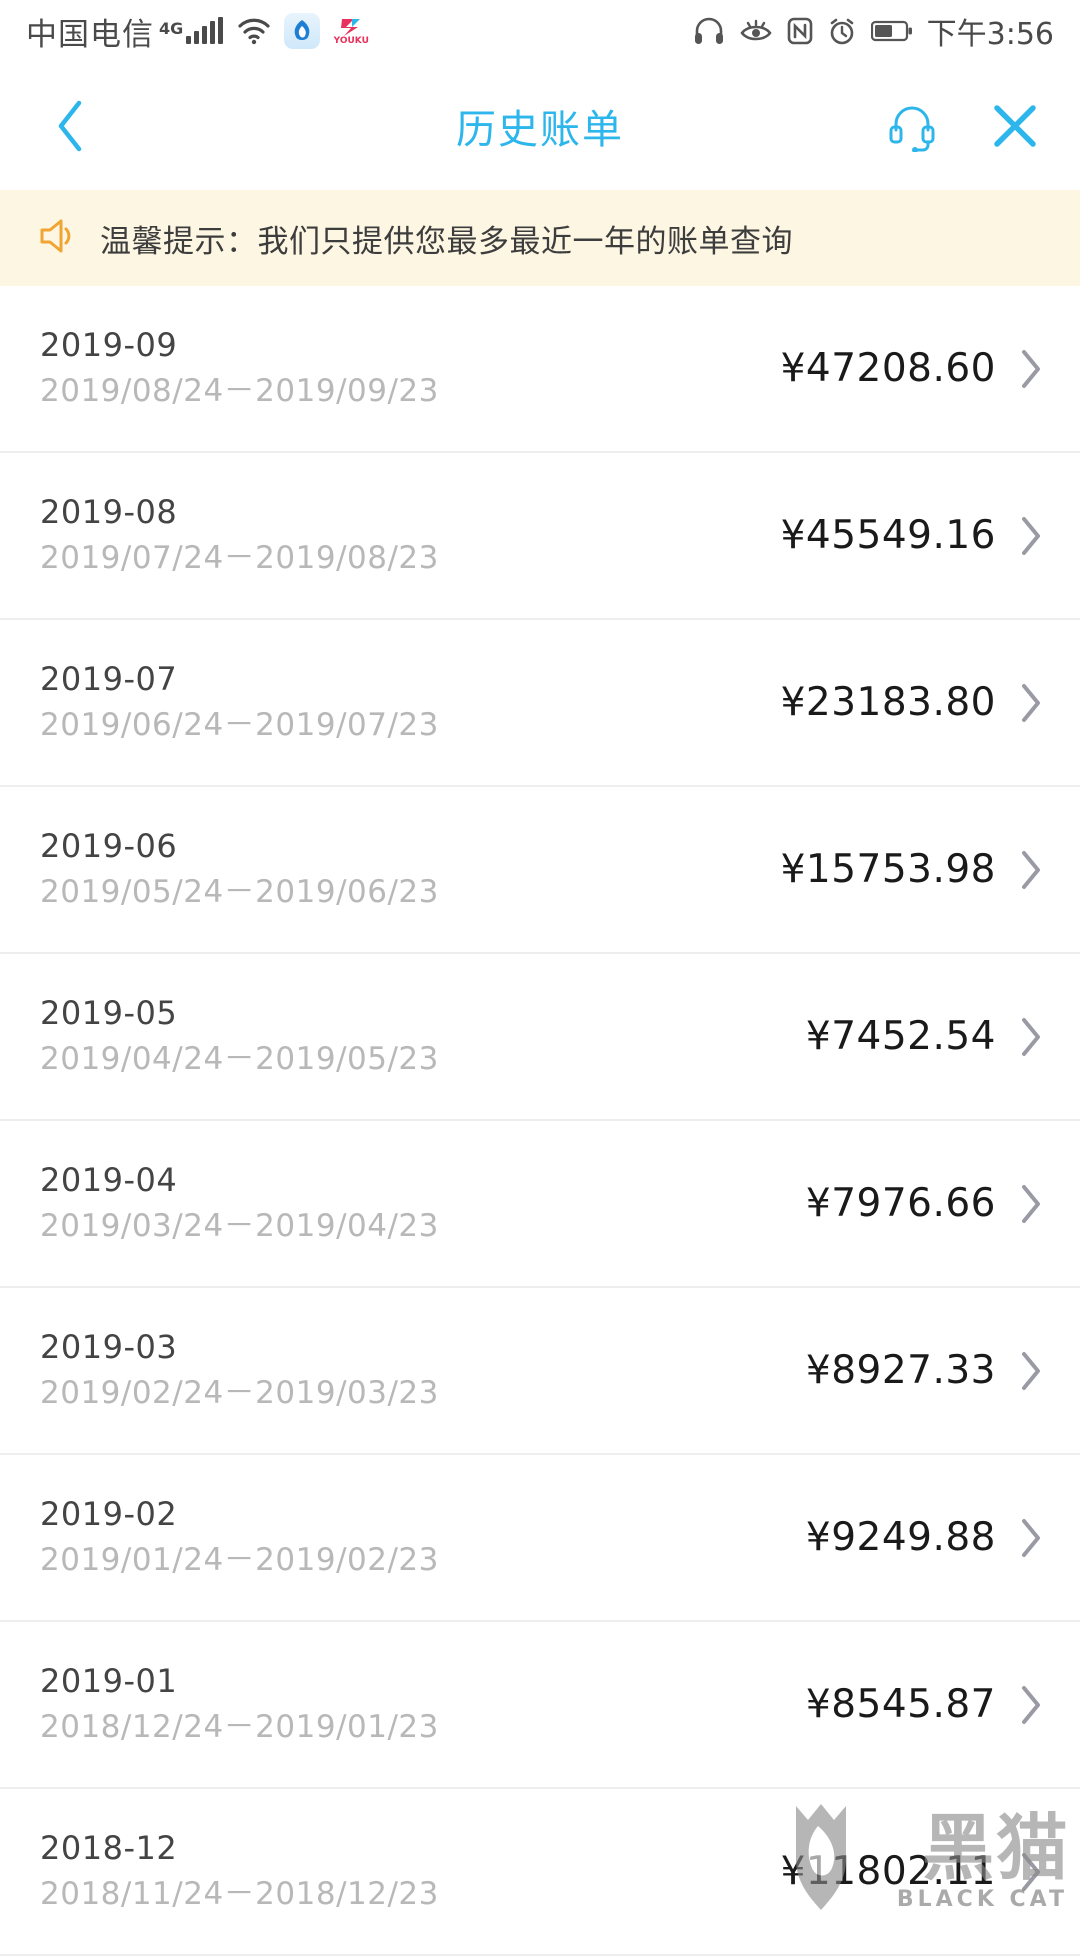 Image resolution: width=1080 pixels, height=1956 pixels. Describe the element at coordinates (239, 368) in the screenshot. I see `bill-row-info: 2019-09 2019/08/24－2019/09/23` at that location.